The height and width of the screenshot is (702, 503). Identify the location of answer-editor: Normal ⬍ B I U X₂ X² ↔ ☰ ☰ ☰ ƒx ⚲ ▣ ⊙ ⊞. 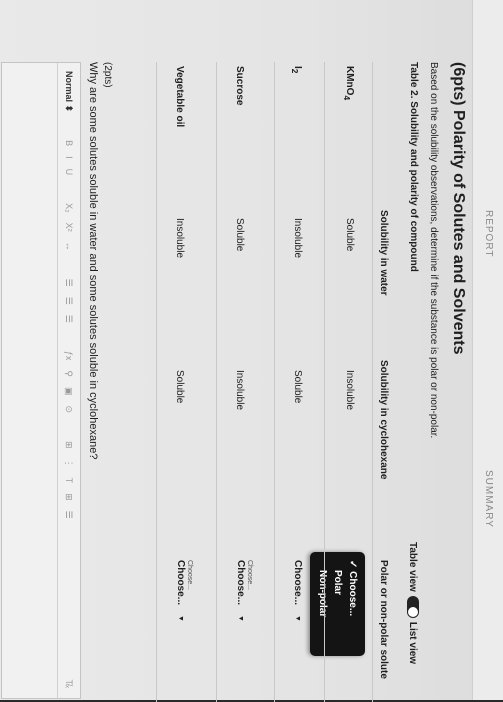
(41, 380).